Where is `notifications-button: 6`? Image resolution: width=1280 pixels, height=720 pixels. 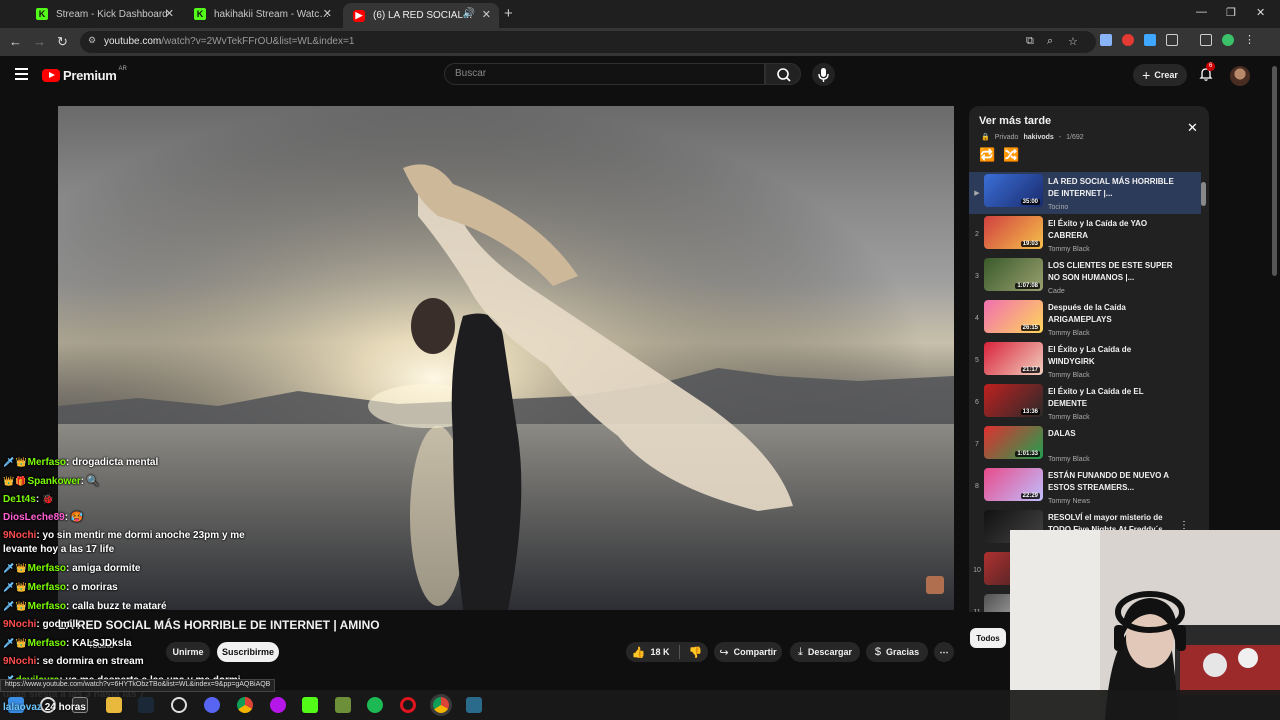
notifications-button: 6 is located at coordinates (1207, 73).